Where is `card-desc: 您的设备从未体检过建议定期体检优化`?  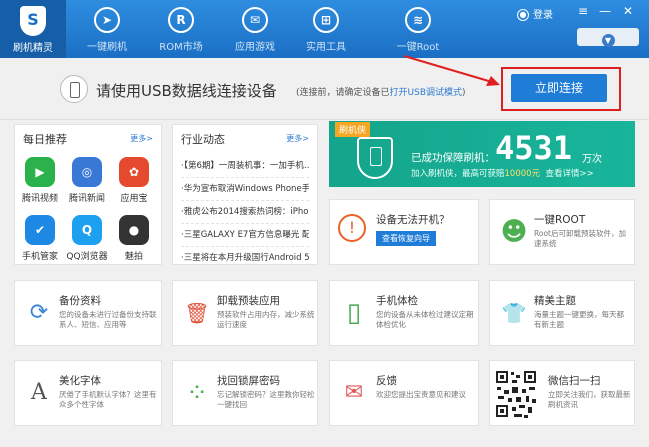 card-desc: 您的设备从未体检过建议定期体检优化 is located at coordinates (425, 319).